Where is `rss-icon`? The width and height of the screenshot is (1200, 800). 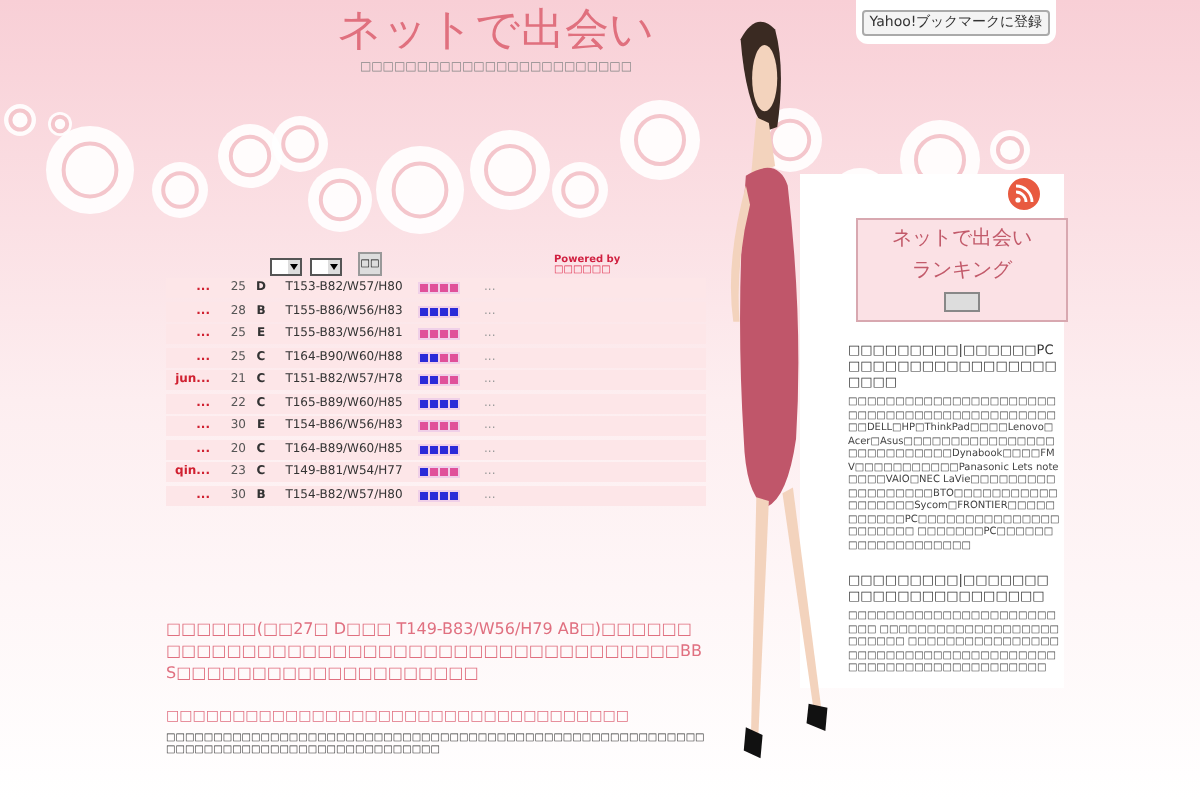 rss-icon is located at coordinates (1024, 194).